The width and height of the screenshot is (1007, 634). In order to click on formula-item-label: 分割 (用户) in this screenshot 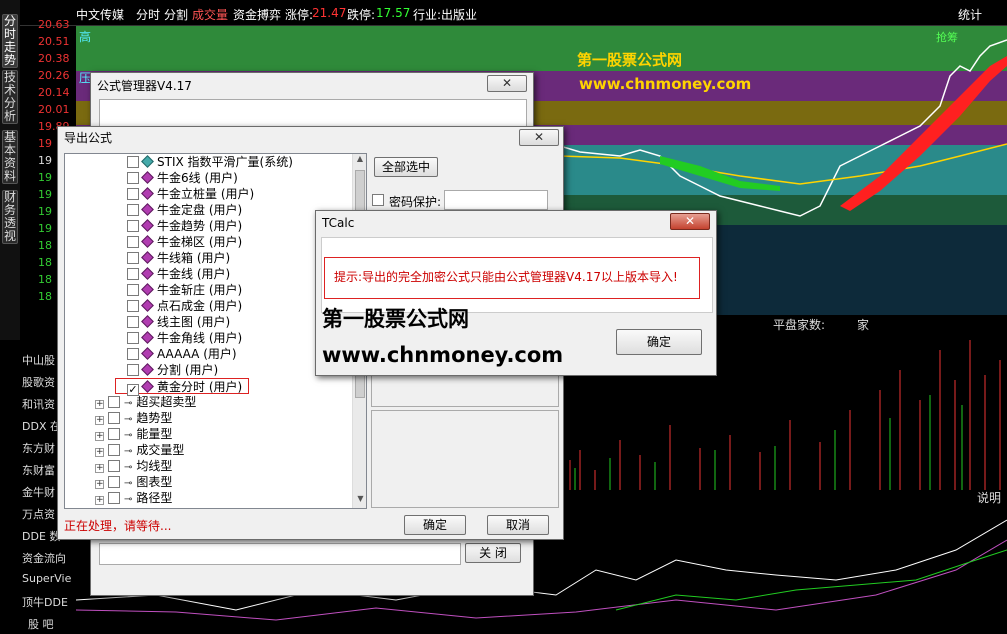, I will do `click(188, 370)`.